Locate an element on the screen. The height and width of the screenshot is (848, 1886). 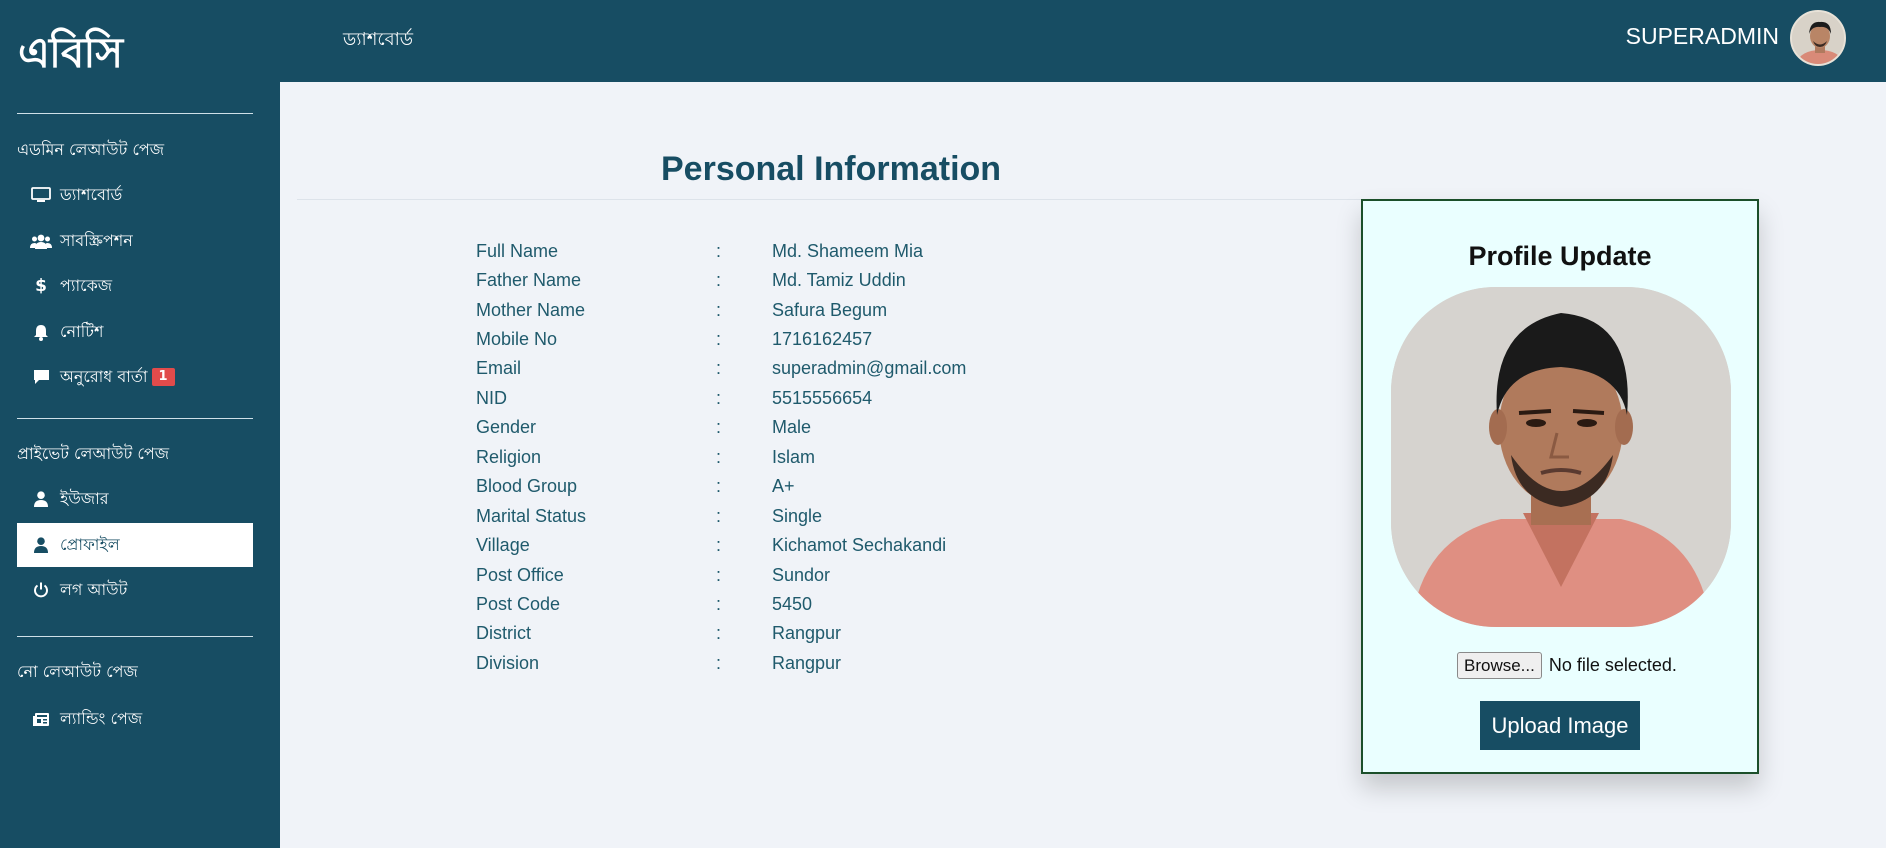
power-icon is located at coordinates (41, 590).